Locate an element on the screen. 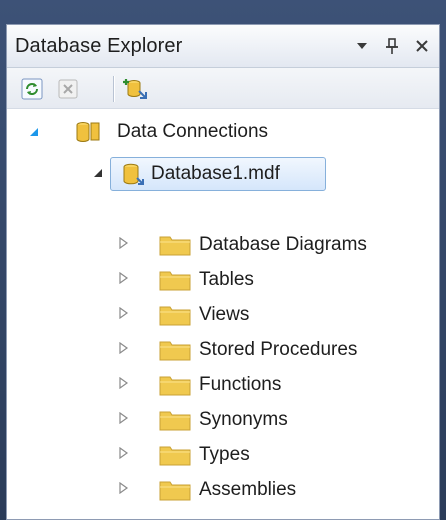 Image resolution: width=446 pixels, height=520 pixels. database-icon is located at coordinates (133, 174).